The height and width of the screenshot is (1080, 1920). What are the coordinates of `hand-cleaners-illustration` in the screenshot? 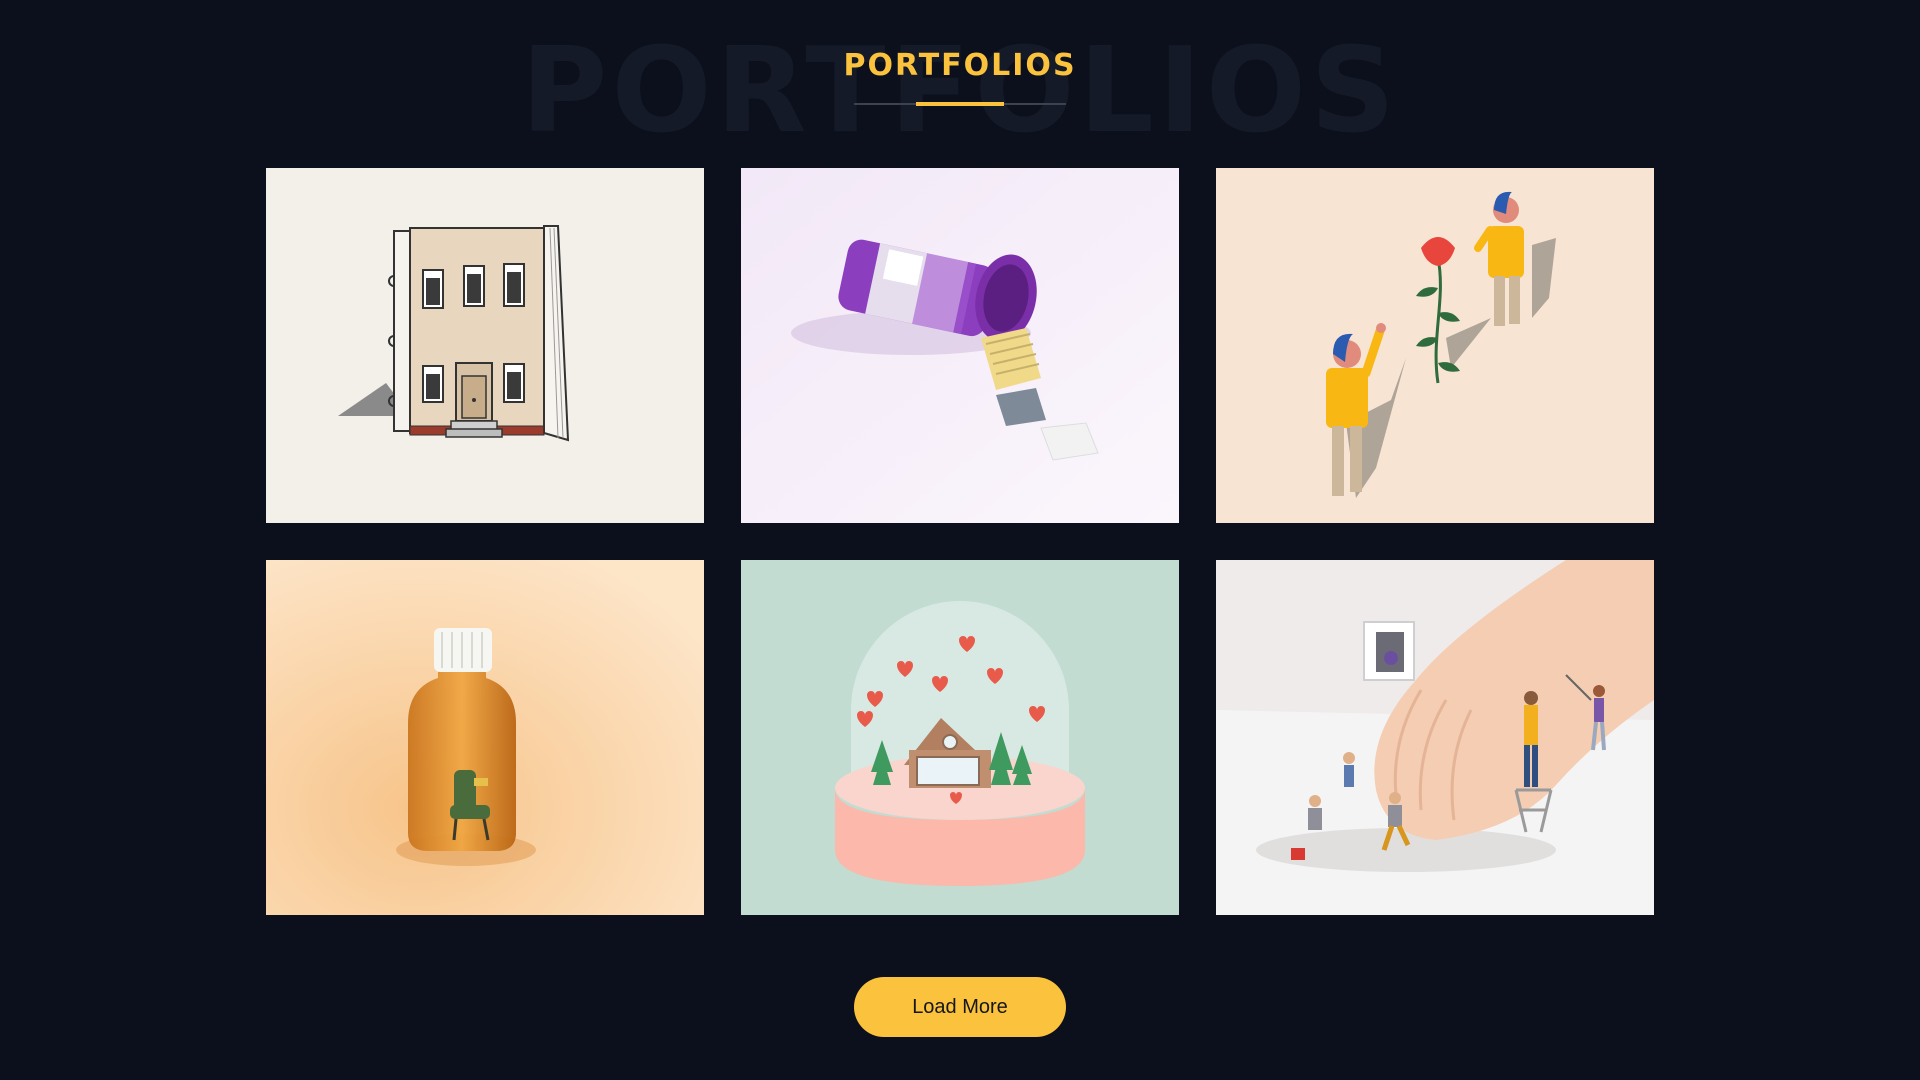 It's located at (1435, 737).